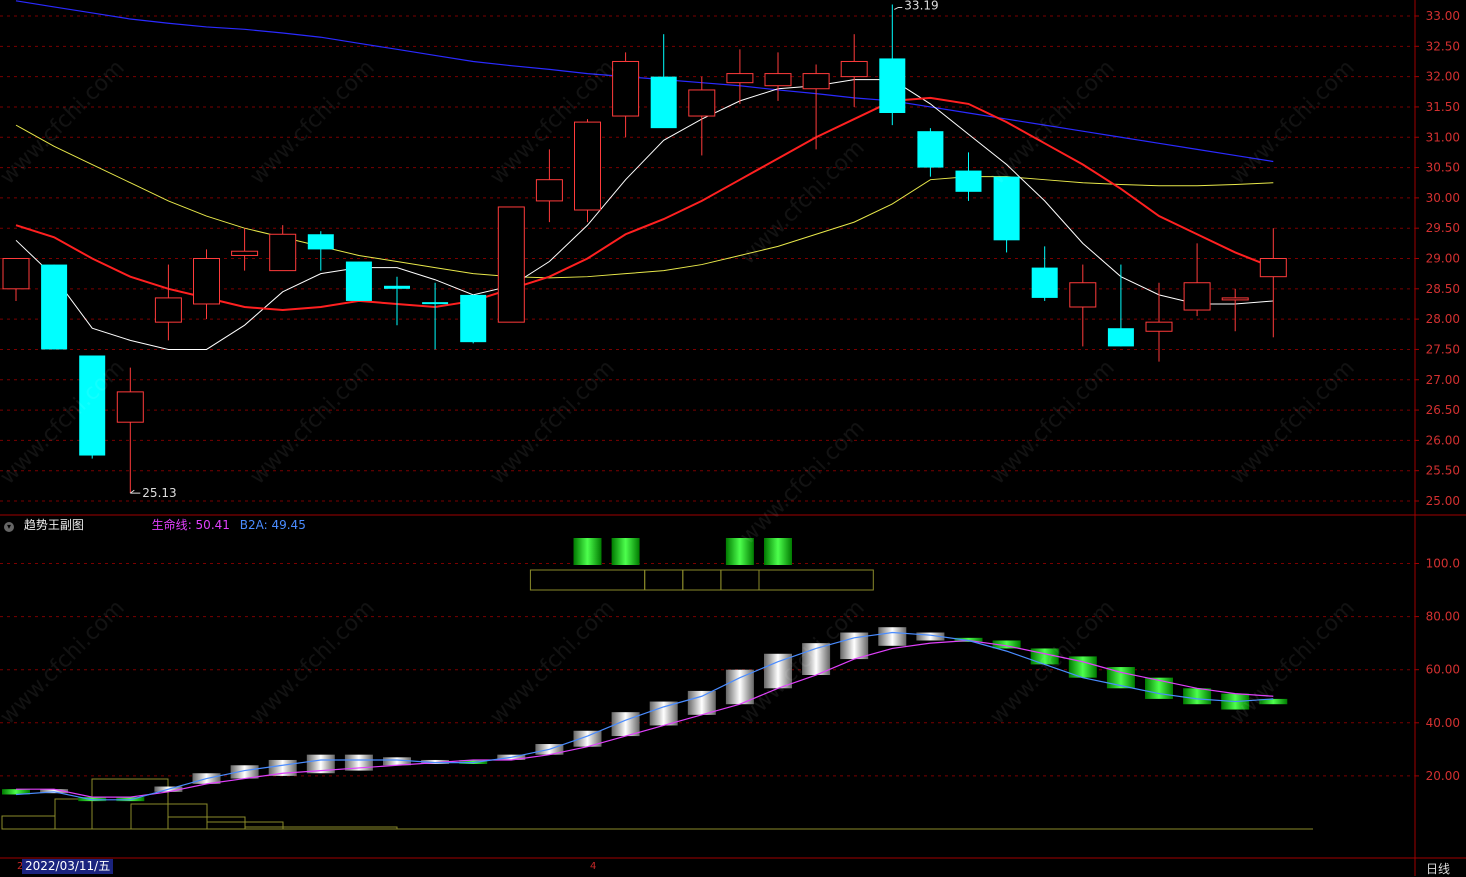 This screenshot has height=877, width=1466. Describe the element at coordinates (1443, 137) in the screenshot. I see `price-tick-label: 31.00` at that location.